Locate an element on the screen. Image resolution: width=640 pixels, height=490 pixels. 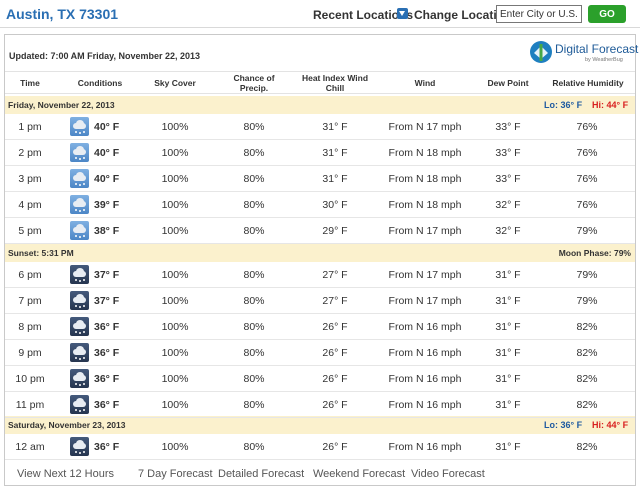
go-button: GO is located at coordinates (607, 14).